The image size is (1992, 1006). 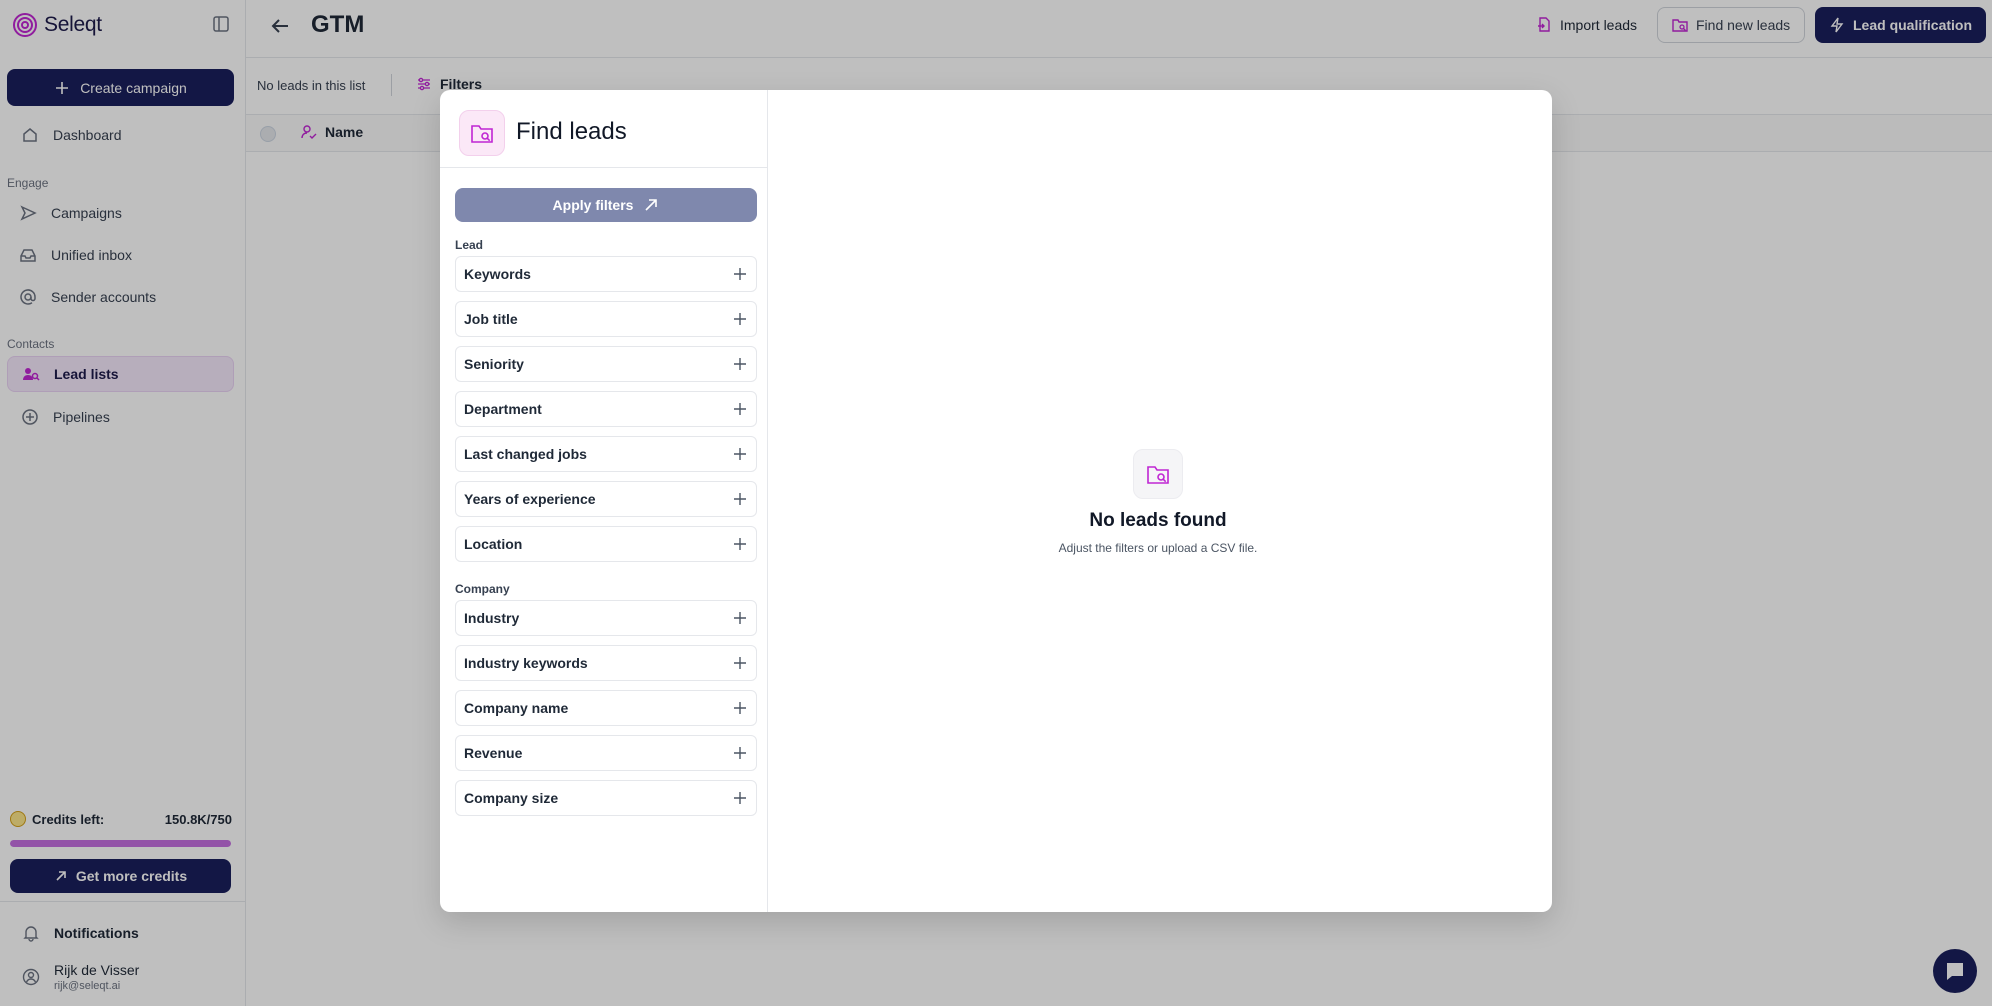 What do you see at coordinates (606, 364) in the screenshot?
I see `filter-row: Seniority` at bounding box center [606, 364].